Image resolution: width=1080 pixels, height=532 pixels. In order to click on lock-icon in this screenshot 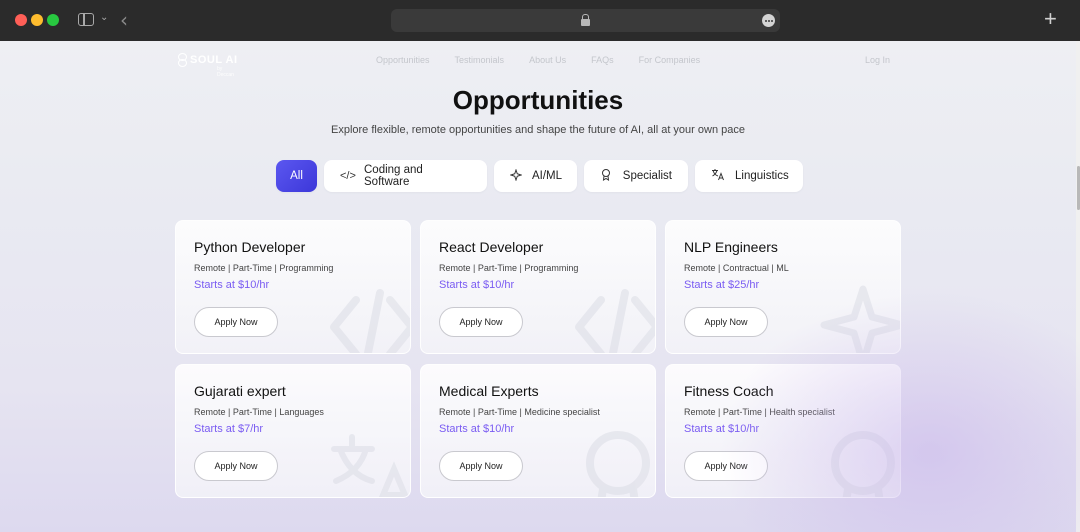, I will do `click(585, 20)`.